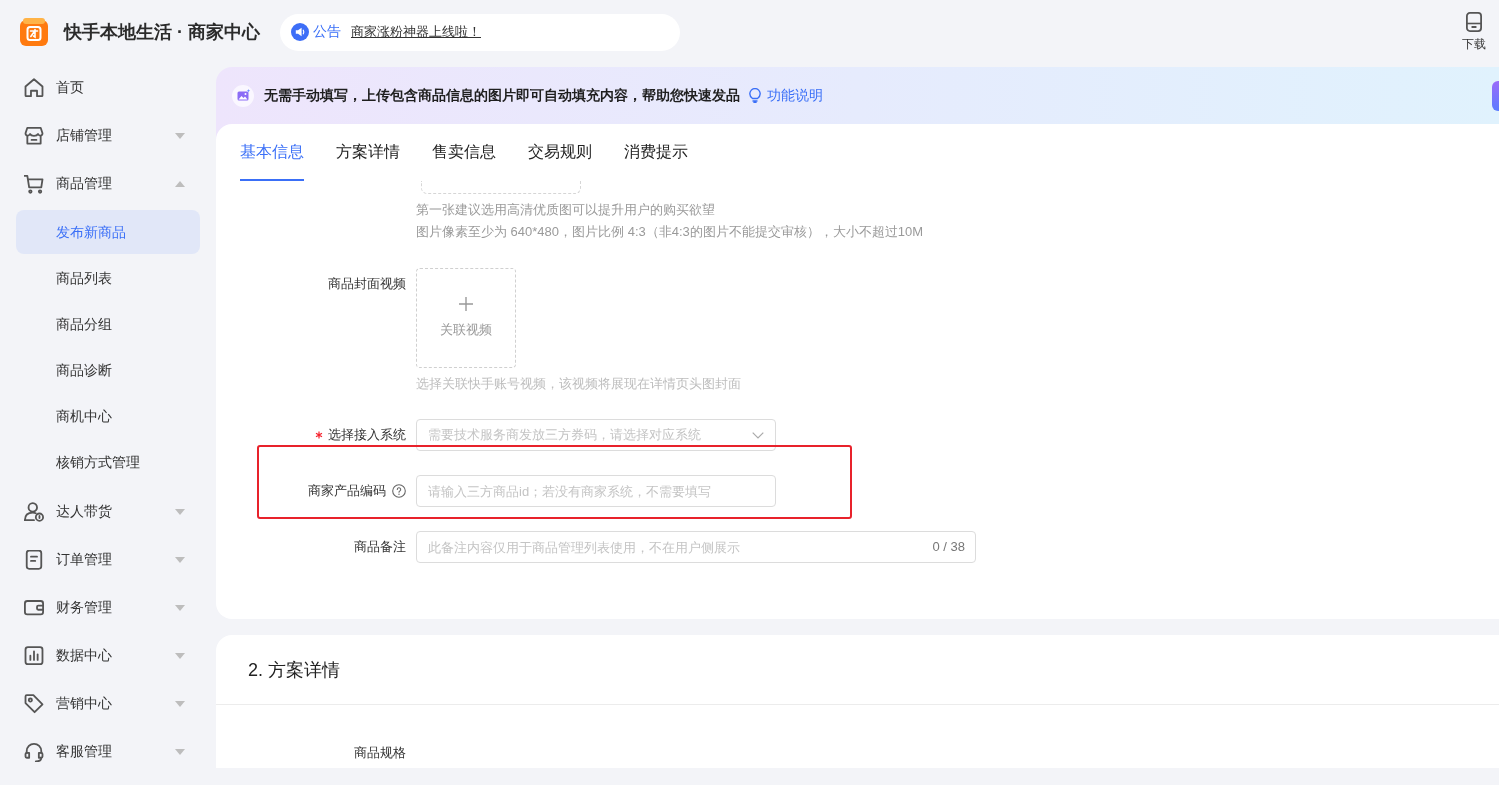 The width and height of the screenshot is (1499, 785). I want to click on nav-subitem: 商品诊断, so click(108, 370).